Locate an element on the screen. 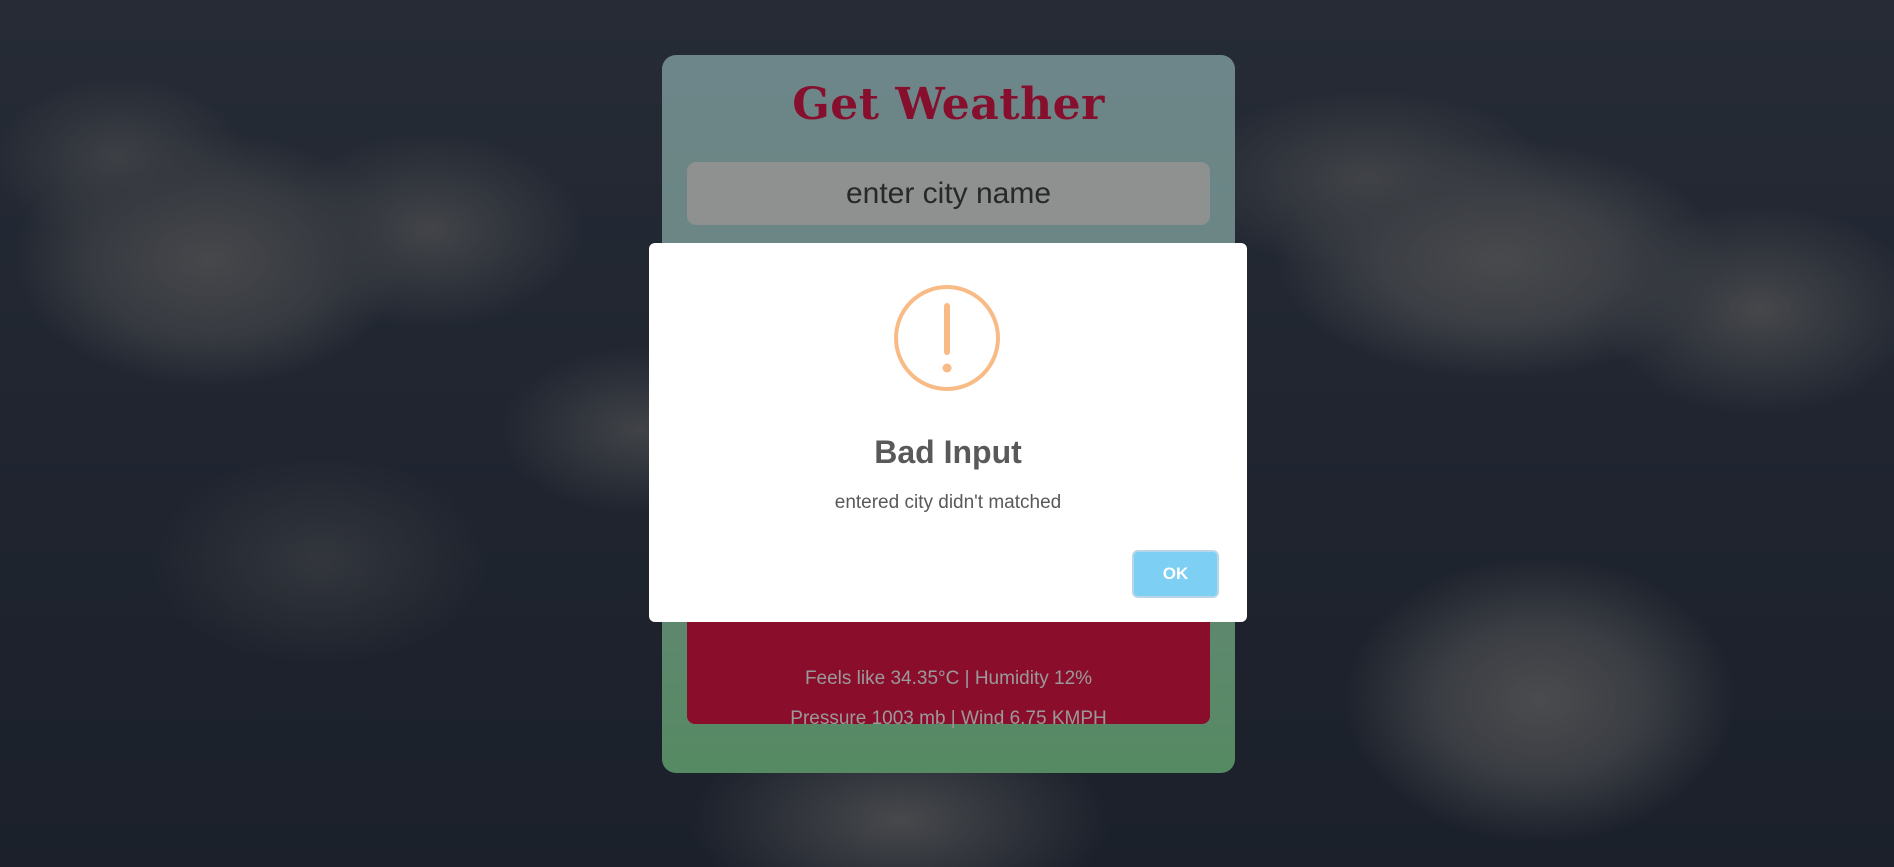 Image resolution: width=1894 pixels, height=867 pixels. ok-button: OK is located at coordinates (1175, 574).